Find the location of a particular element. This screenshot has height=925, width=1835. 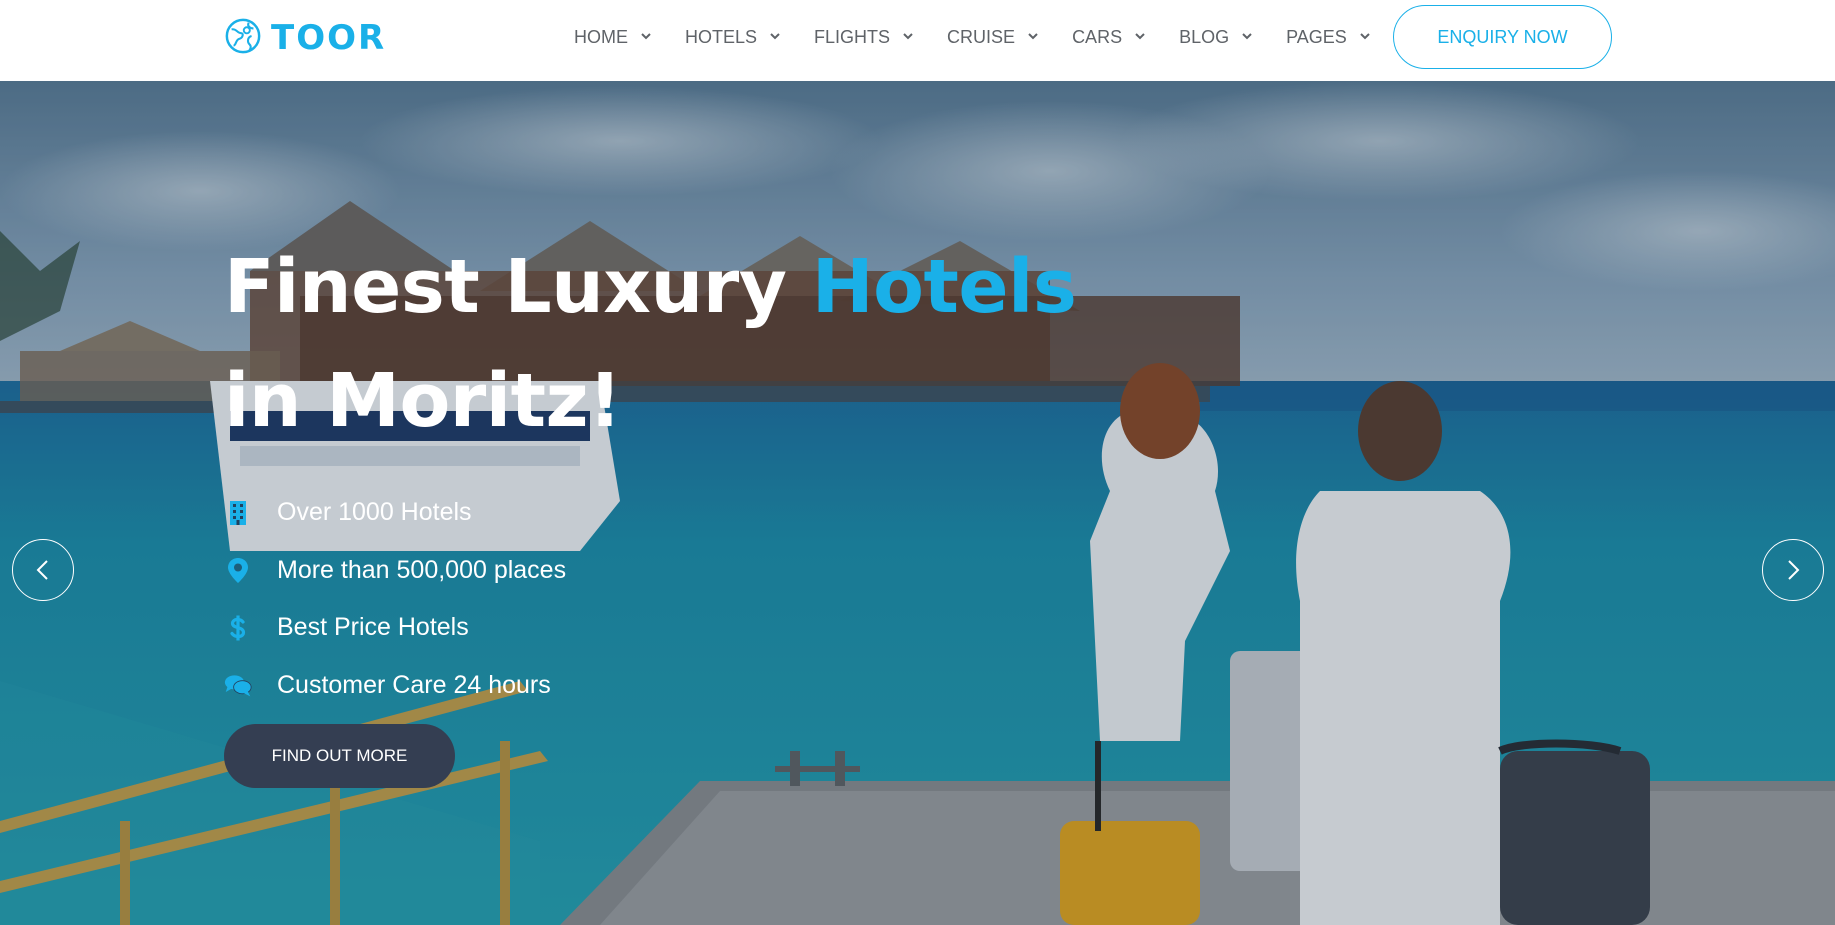

building-icon is located at coordinates (241, 513).